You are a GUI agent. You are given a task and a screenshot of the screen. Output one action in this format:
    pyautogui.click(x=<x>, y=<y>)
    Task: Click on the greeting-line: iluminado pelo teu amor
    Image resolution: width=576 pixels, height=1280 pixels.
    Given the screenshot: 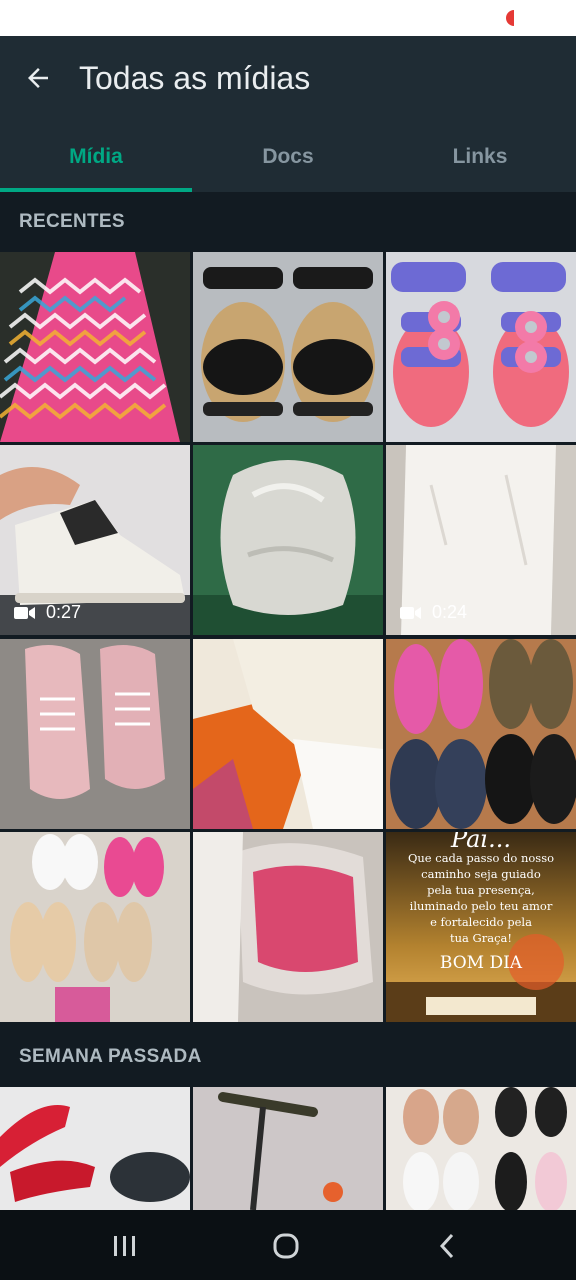 What is the action you would take?
    pyautogui.click(x=481, y=906)
    